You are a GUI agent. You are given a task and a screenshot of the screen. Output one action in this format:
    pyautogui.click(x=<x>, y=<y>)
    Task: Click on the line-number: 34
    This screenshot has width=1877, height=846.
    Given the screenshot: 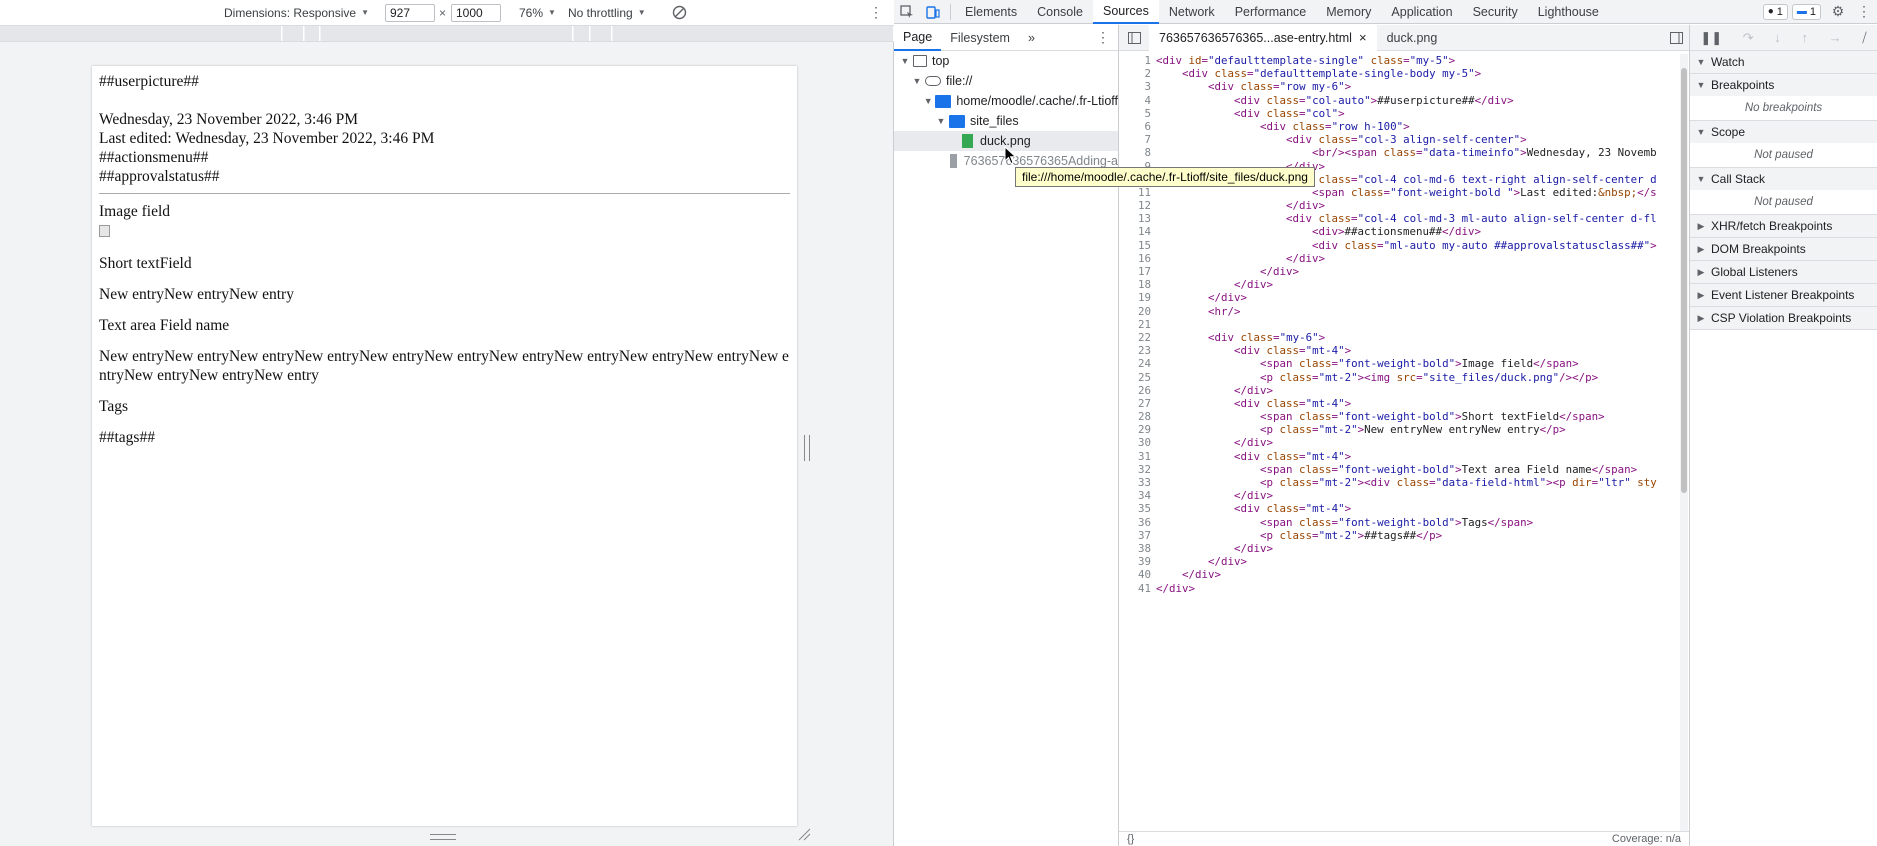 What is the action you would take?
    pyautogui.click(x=1137, y=495)
    